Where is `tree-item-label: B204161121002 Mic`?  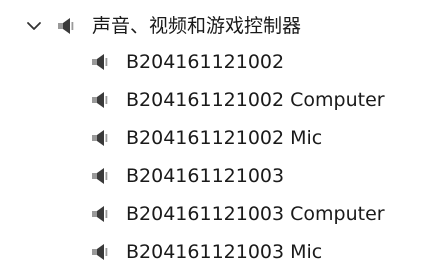
tree-item-label: B204161121002 Mic is located at coordinates (224, 138).